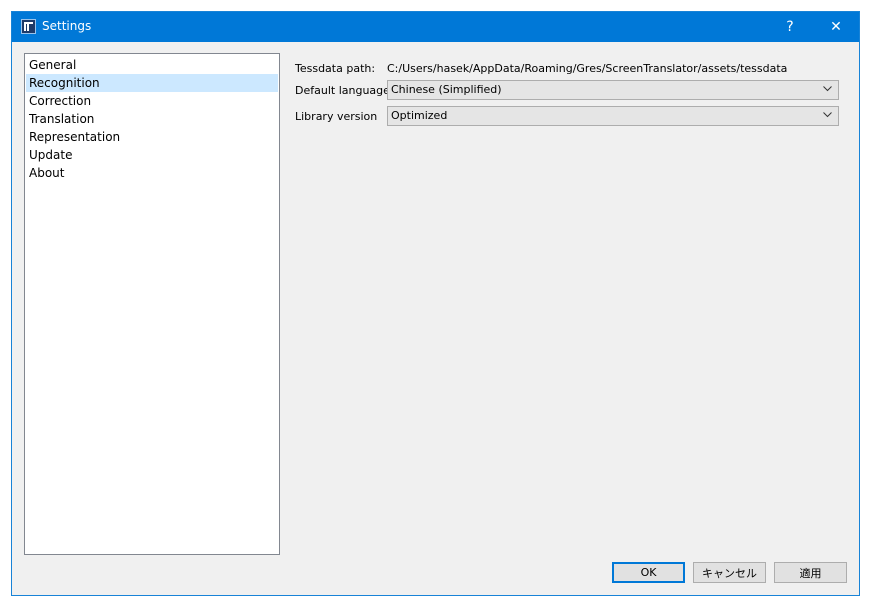  I want to click on title-bar: Settings ? ✕, so click(435, 27).